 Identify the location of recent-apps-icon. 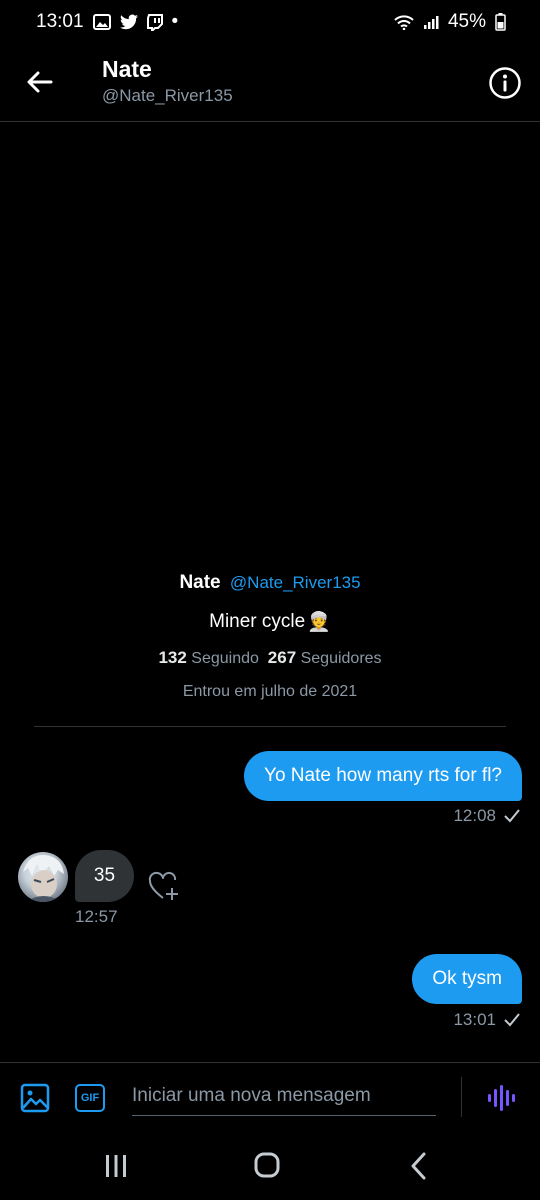
(116, 1166).